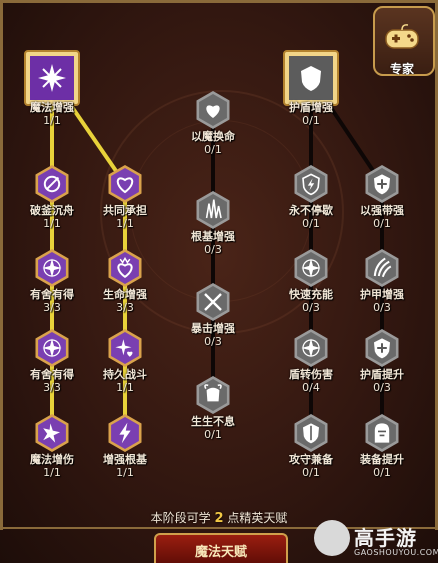 This screenshot has height=563, width=438. What do you see at coordinates (382, 459) in the screenshot?
I see `talent-name: 装备提升` at bounding box center [382, 459].